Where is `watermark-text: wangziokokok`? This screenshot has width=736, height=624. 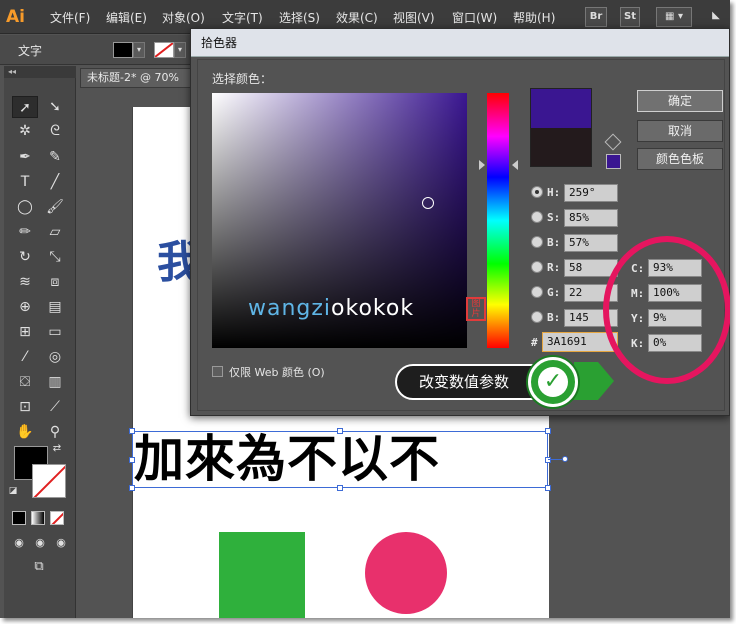 watermark-text: wangziokokok is located at coordinates (331, 308).